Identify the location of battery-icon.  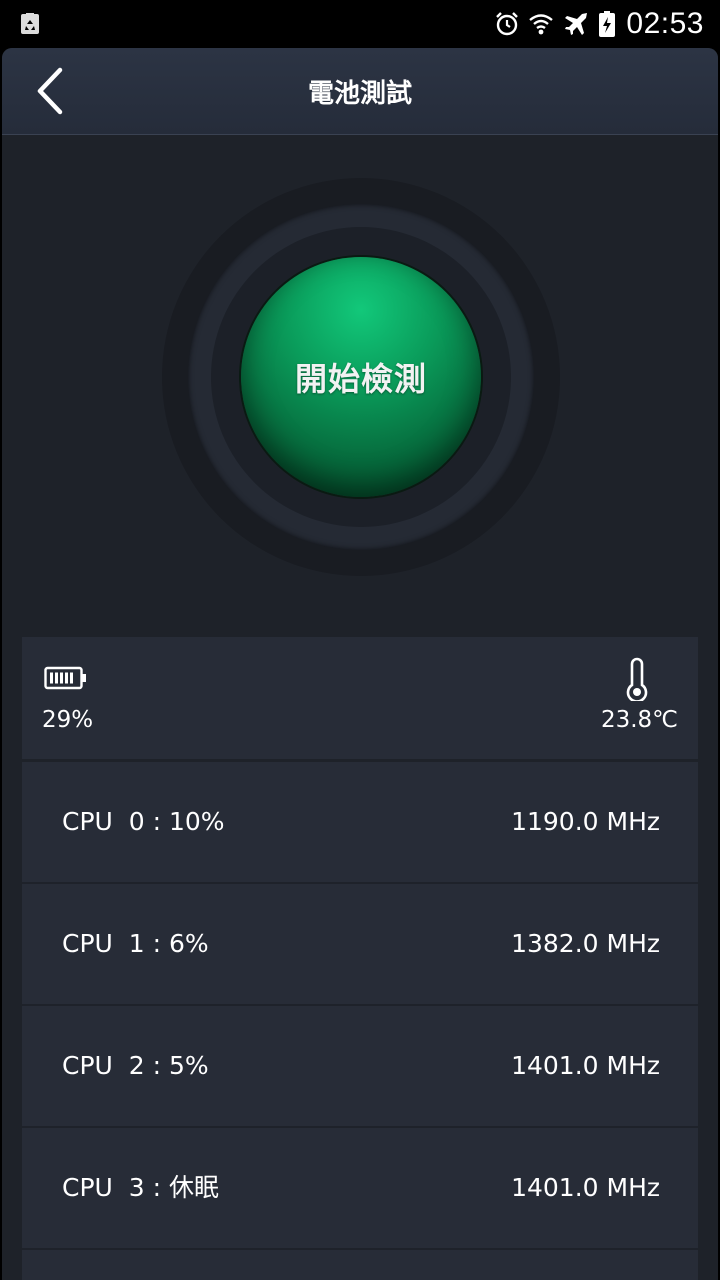
(65, 678).